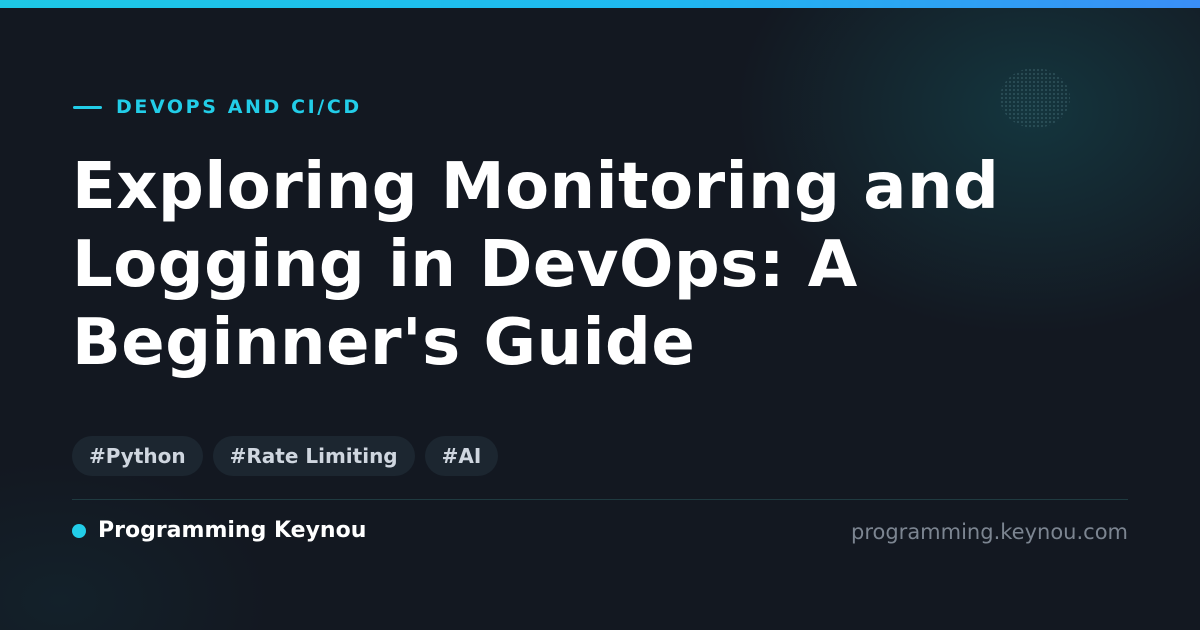  Describe the element at coordinates (313, 456) in the screenshot. I see `tag-rate-limiting: #Rate Limiting` at that location.